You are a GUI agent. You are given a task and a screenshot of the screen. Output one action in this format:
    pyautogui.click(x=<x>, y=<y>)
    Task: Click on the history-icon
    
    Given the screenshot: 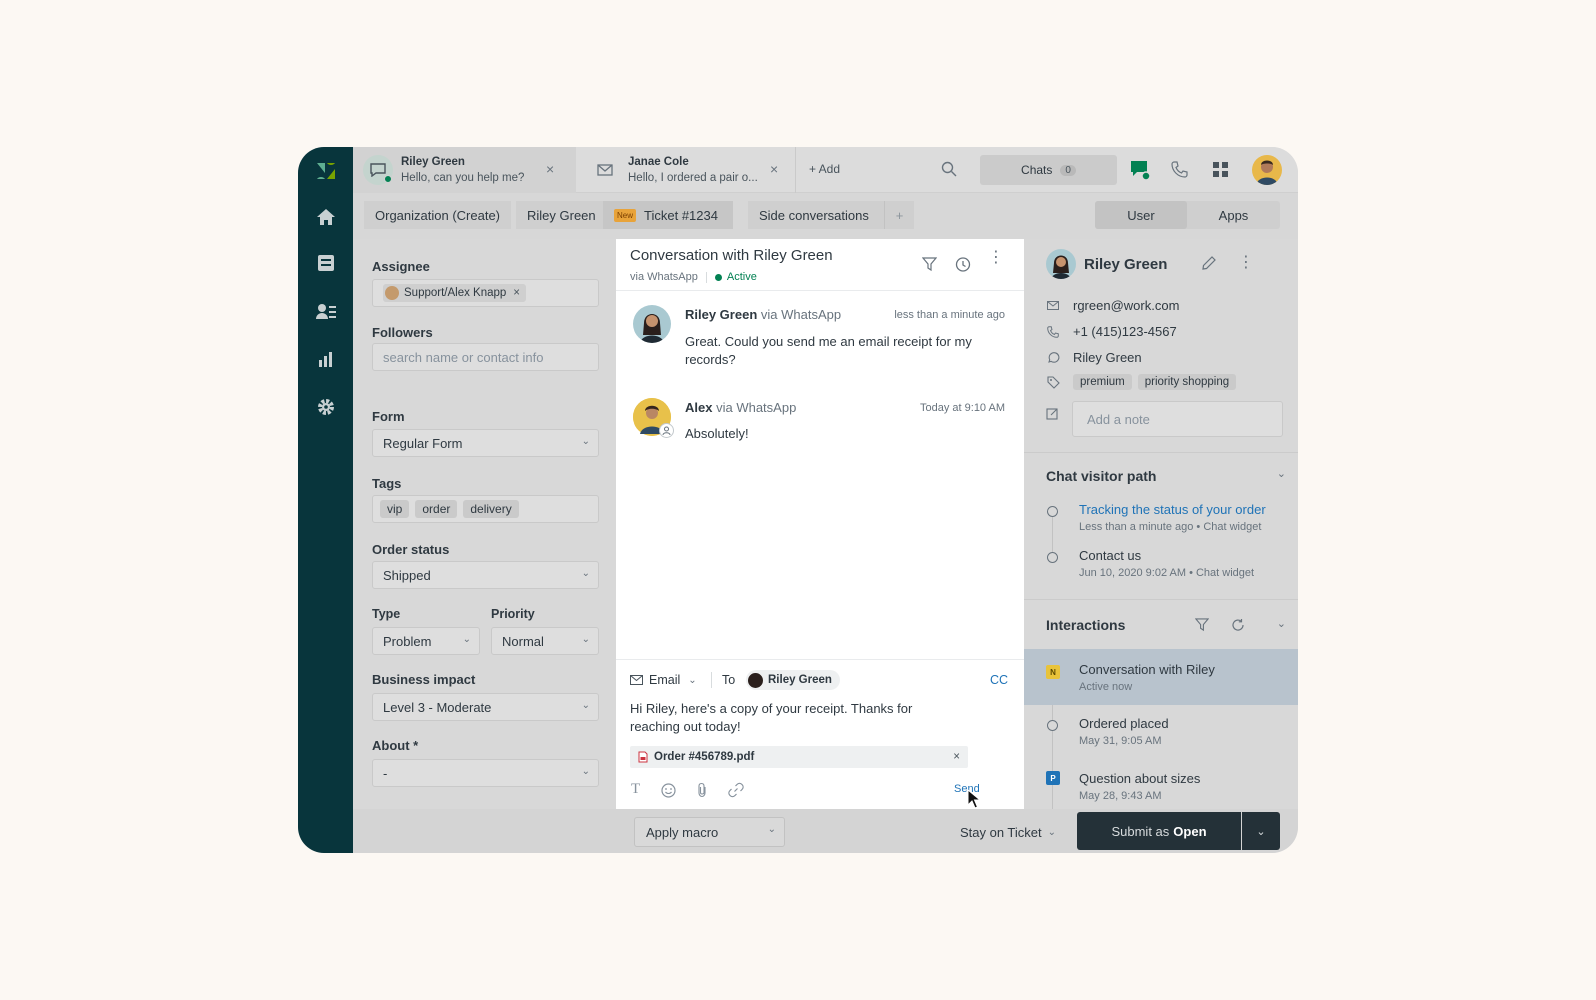 What is the action you would take?
    pyautogui.click(x=962, y=266)
    